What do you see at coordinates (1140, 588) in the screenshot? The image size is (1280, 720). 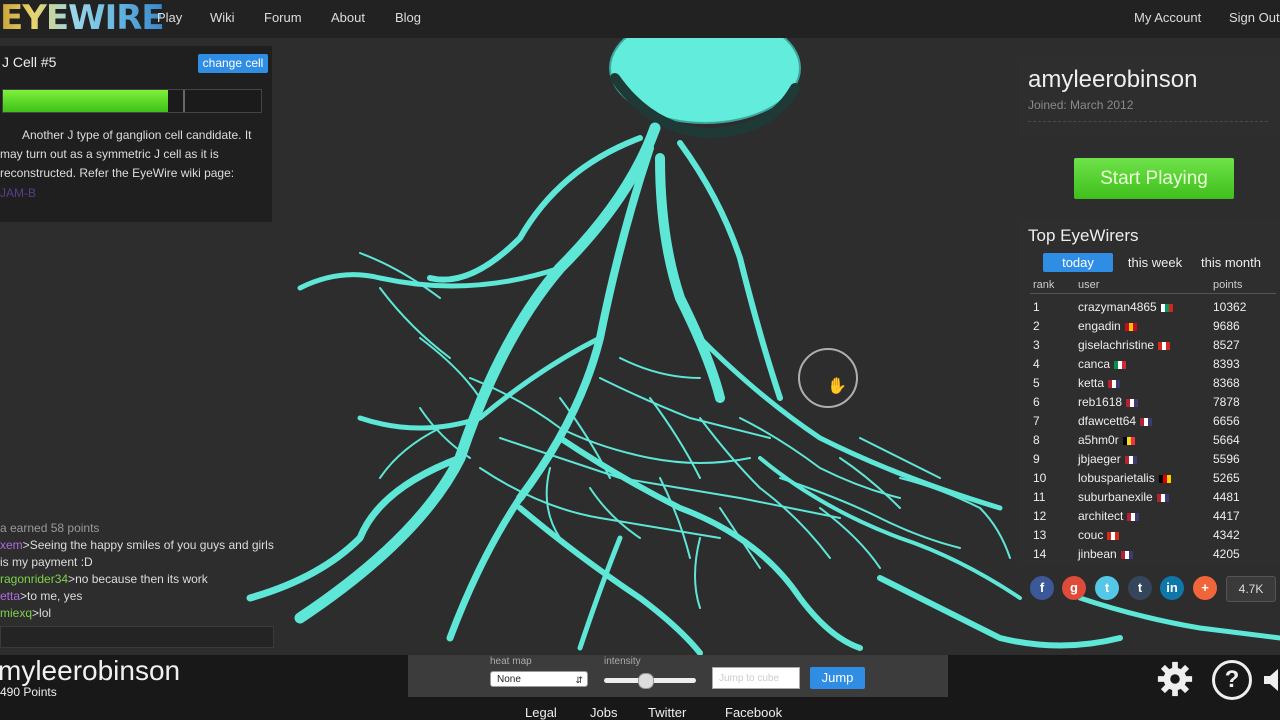 I see `tumblr-icon: t` at bounding box center [1140, 588].